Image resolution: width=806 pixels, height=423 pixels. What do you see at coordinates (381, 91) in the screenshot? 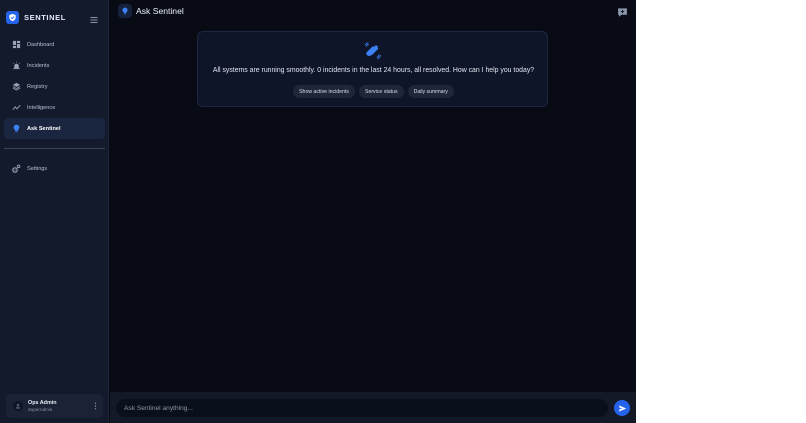
I see `suggestion-service-status: Service status` at bounding box center [381, 91].